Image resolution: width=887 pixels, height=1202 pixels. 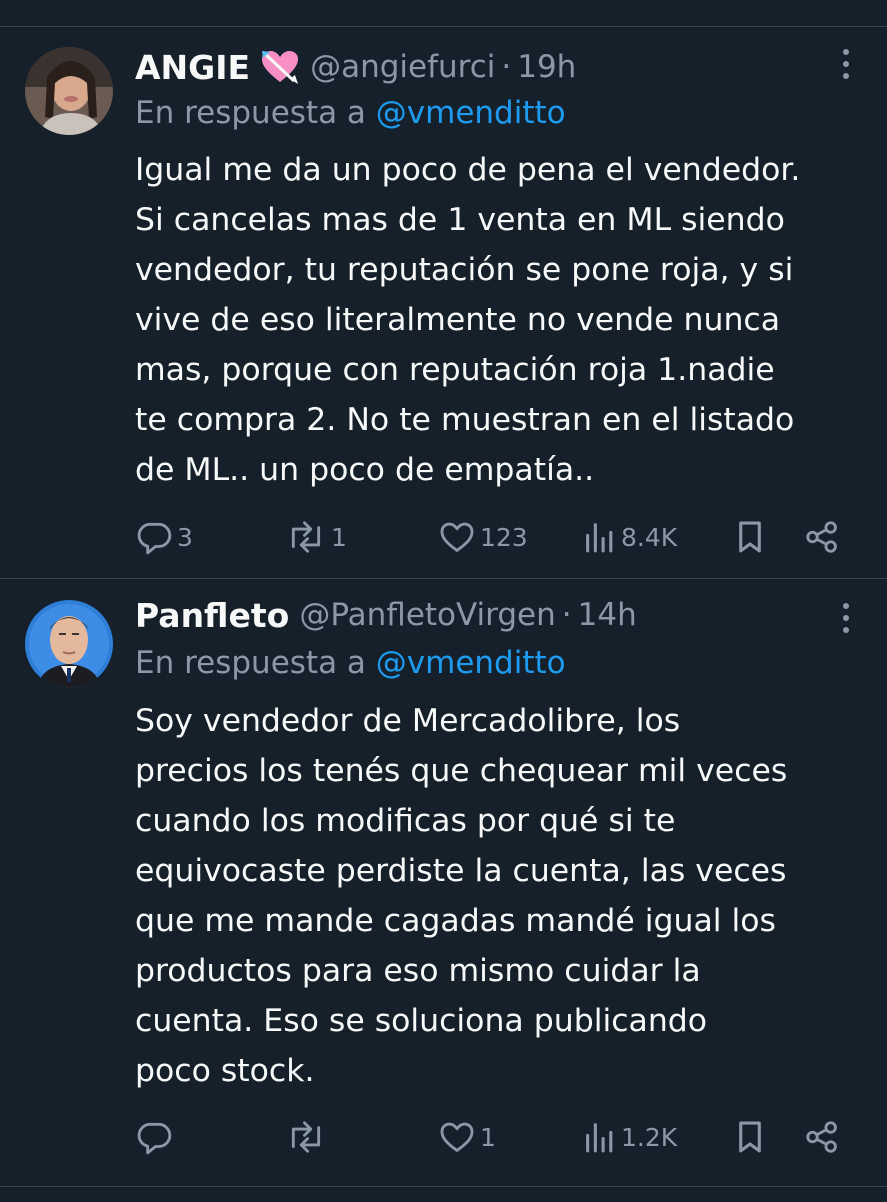 I want to click on tweet-actions: 3 1 123 8.4K, so click(x=492, y=537).